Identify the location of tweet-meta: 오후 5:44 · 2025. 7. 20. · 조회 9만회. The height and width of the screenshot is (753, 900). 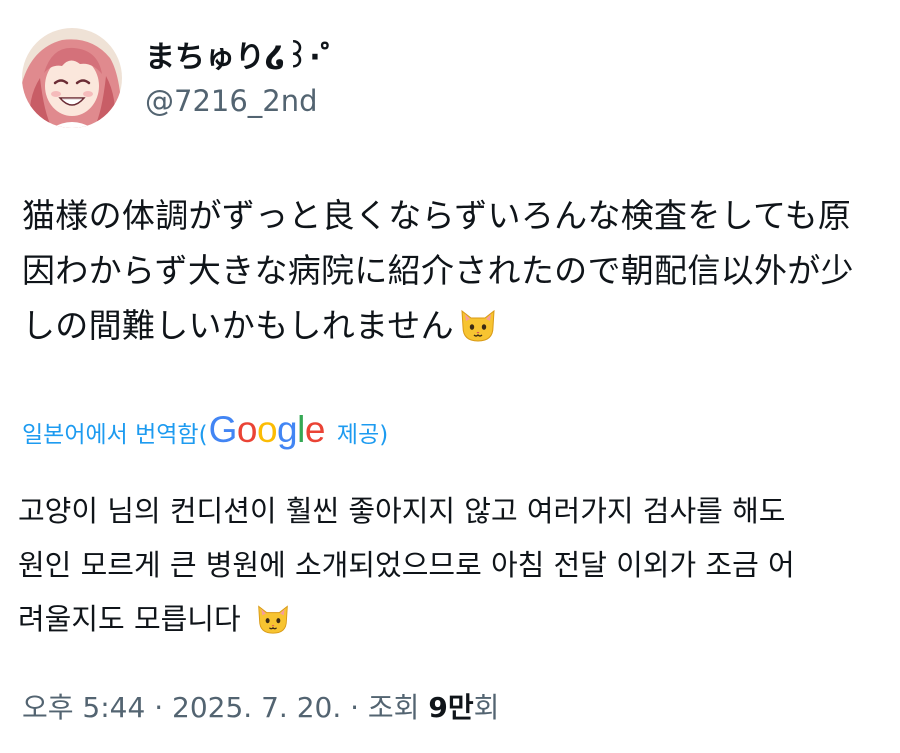
(260, 708).